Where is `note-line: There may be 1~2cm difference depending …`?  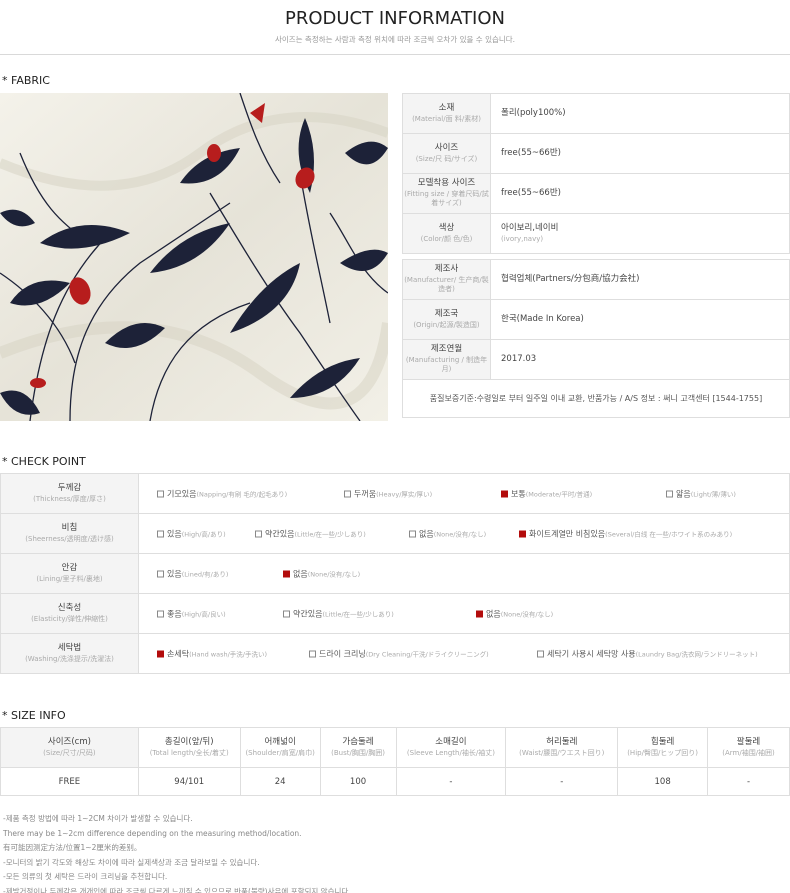 note-line: There may be 1~2cm difference depending … is located at coordinates (152, 833).